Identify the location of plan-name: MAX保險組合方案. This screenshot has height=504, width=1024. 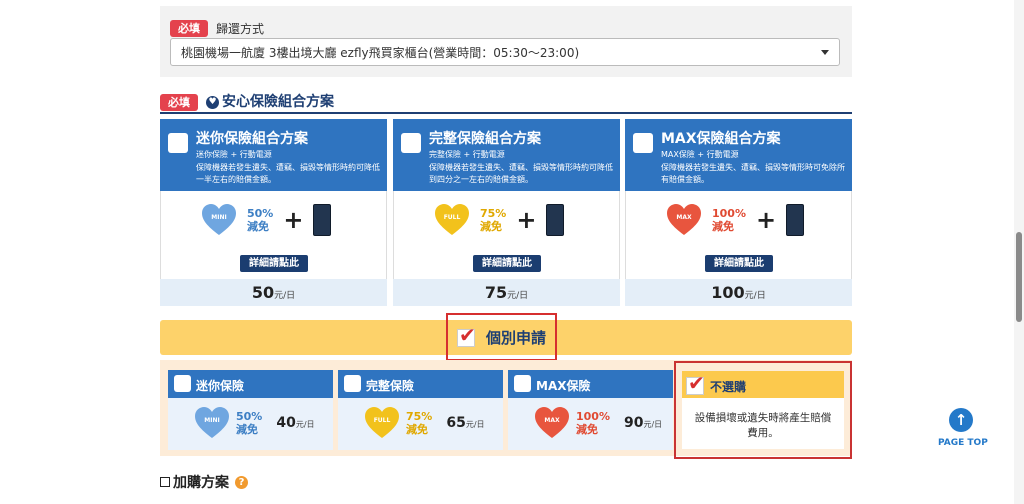
(721, 139).